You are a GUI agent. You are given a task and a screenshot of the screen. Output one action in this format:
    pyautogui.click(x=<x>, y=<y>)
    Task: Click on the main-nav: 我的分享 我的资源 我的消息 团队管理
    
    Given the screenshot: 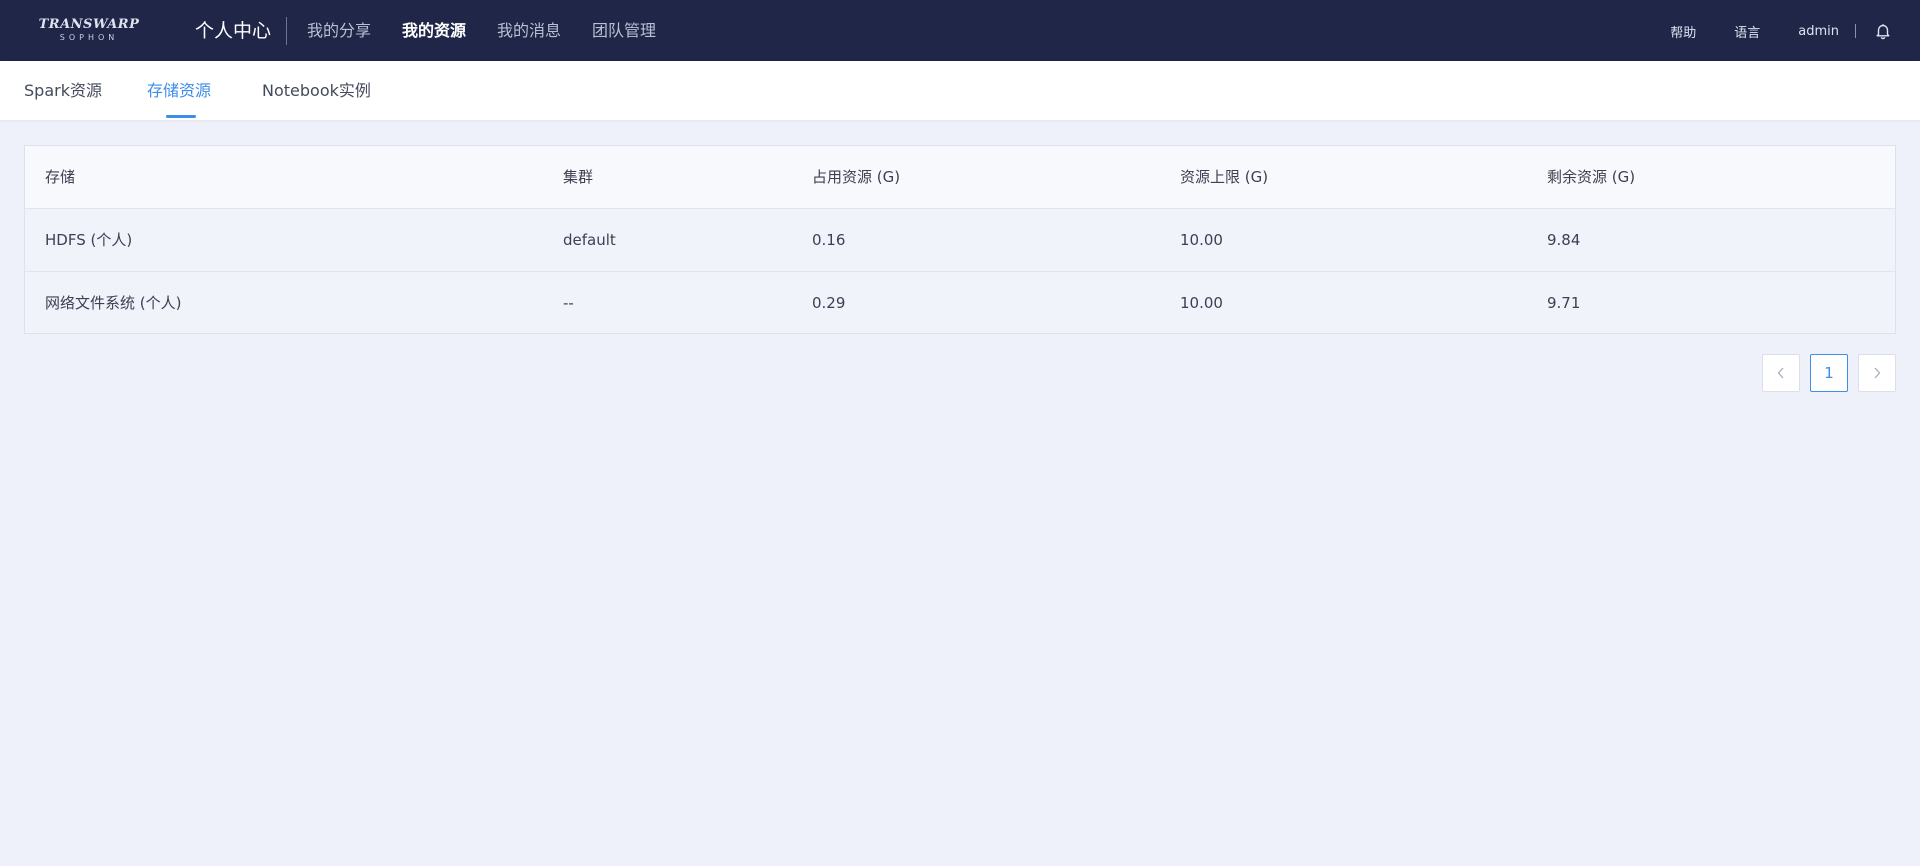 What is the action you would take?
    pyautogui.click(x=497, y=31)
    